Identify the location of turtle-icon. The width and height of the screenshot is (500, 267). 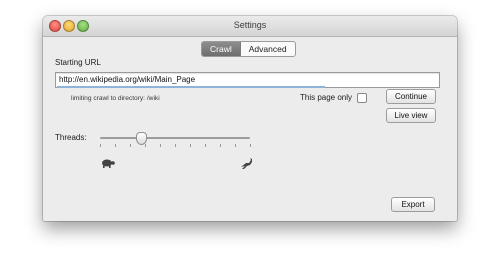
(108, 163).